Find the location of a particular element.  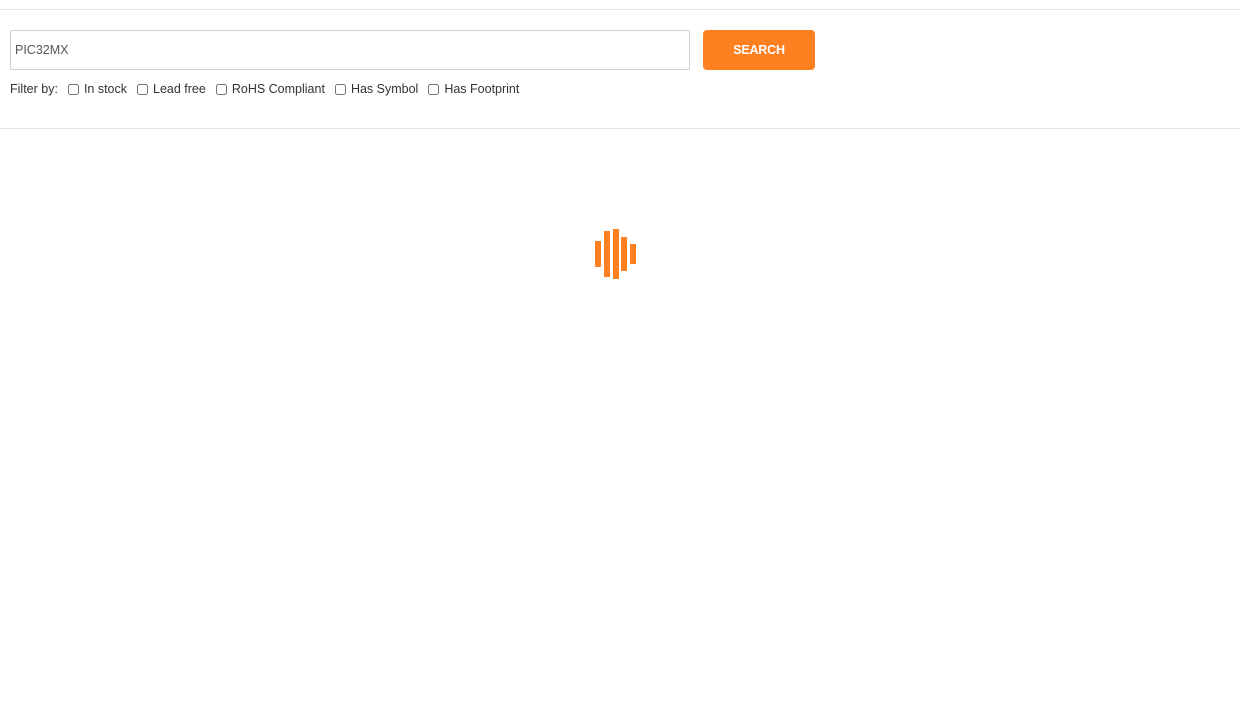

results-divider is located at coordinates (620, 128).